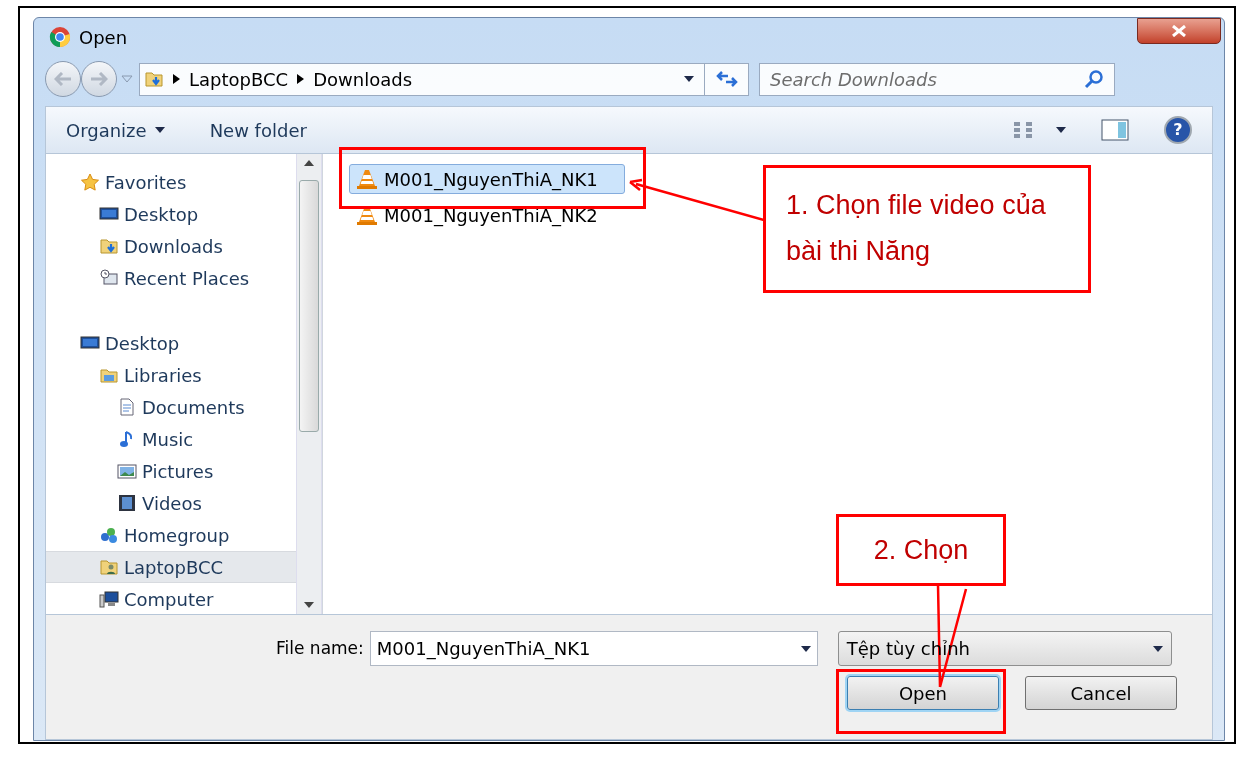  I want to click on window-title: Open, so click(103, 37).